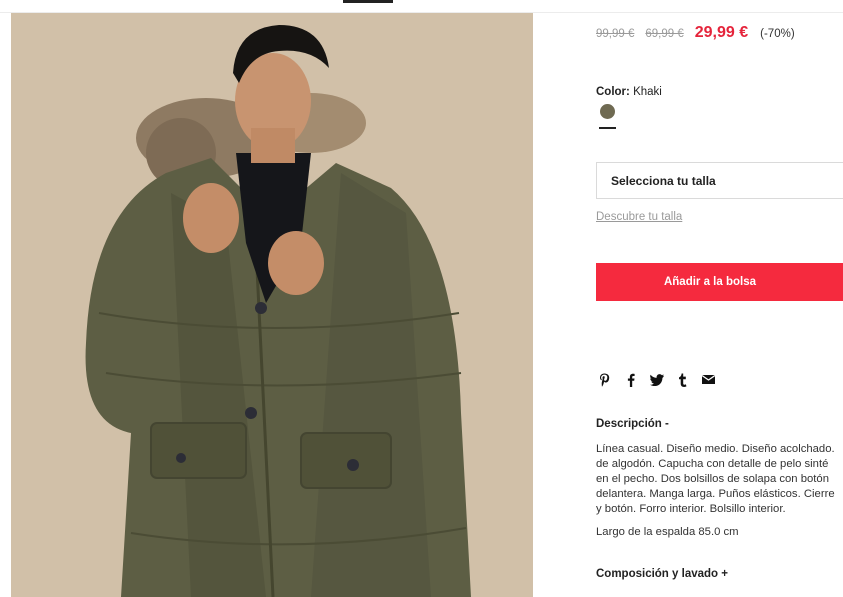  I want to click on email-icon, so click(708, 379).